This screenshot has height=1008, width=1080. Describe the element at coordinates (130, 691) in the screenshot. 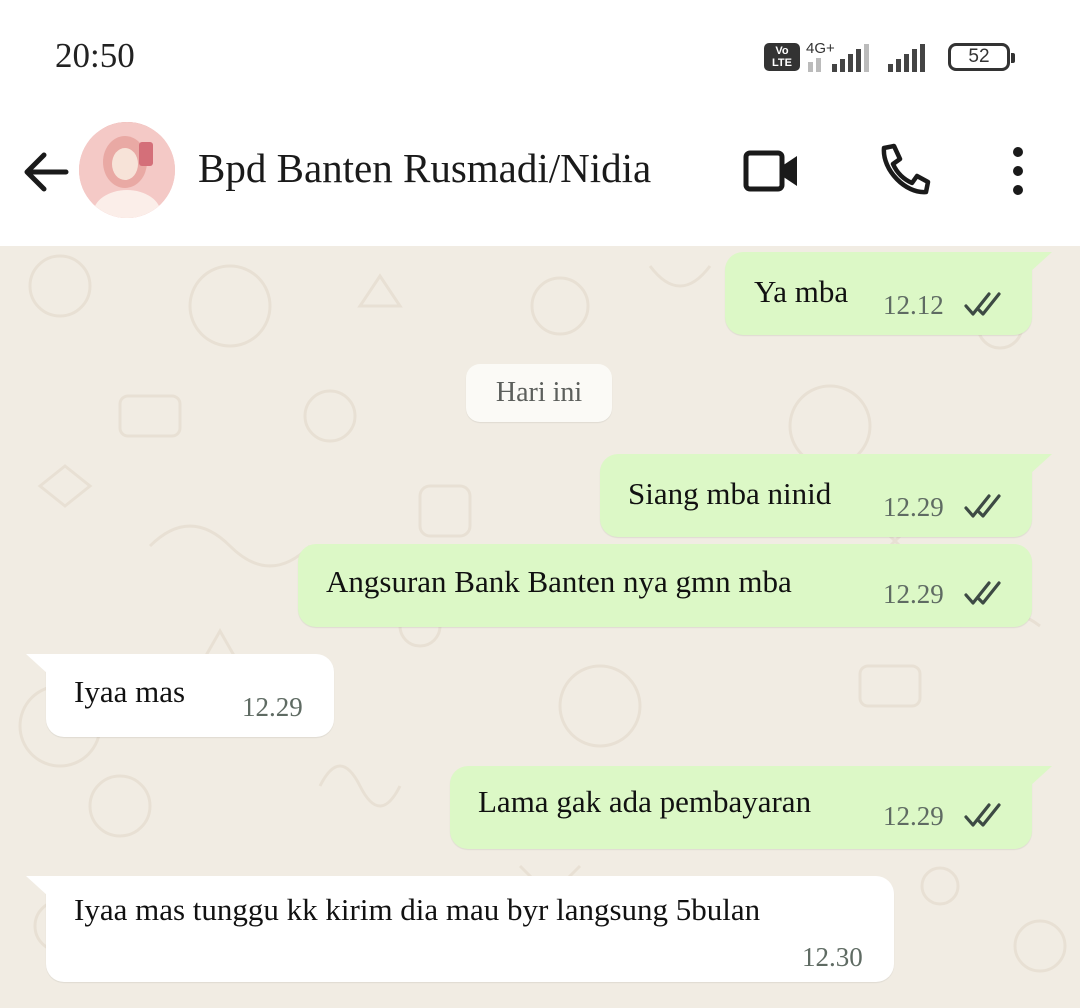

I see `message-text: Iyaa mas` at that location.